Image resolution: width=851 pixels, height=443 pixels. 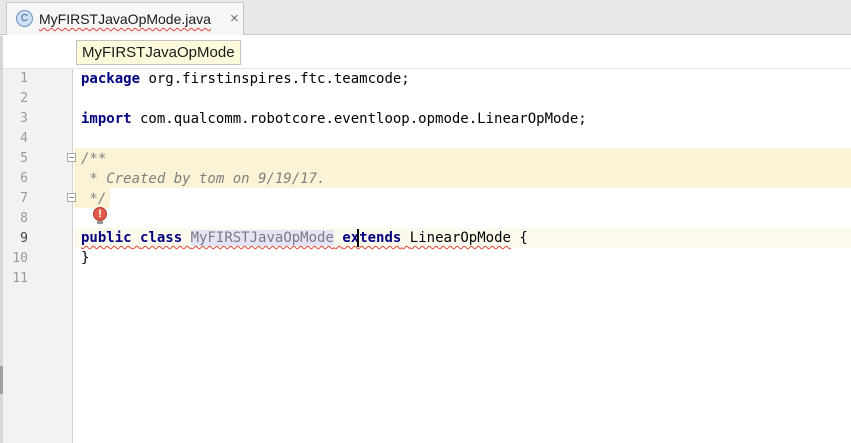 What do you see at coordinates (460, 238) in the screenshot?
I see `superclass-name: LinearOpMode` at bounding box center [460, 238].